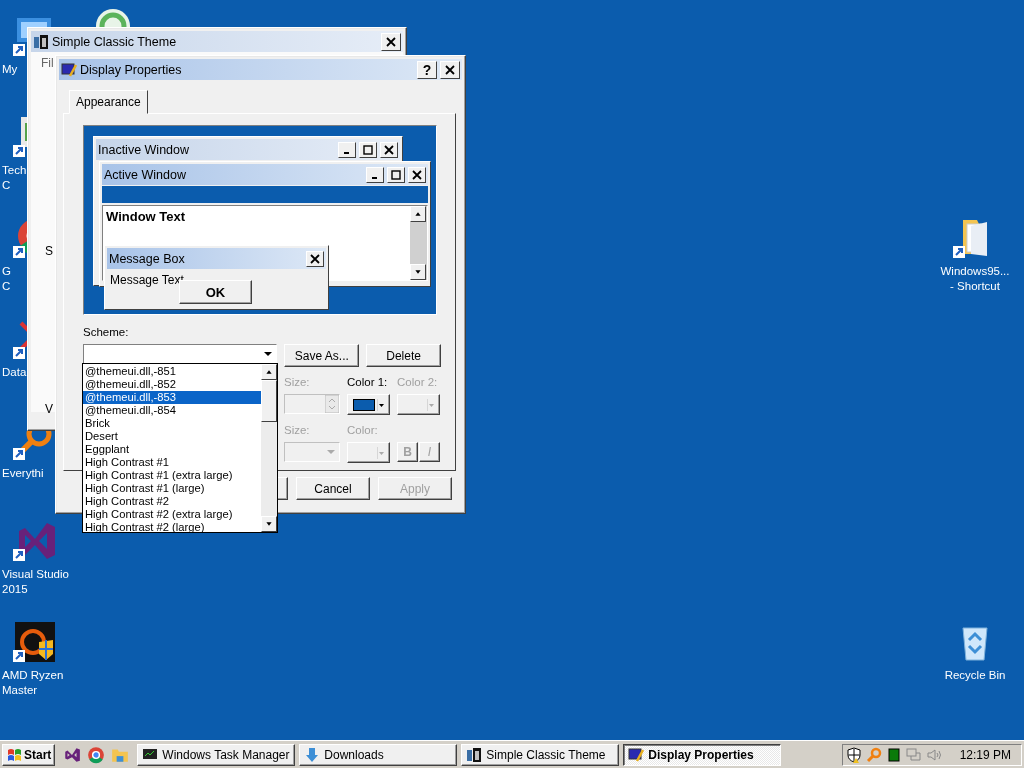 The width and height of the screenshot is (1024, 768). I want to click on scroll-thumb, so click(269, 401).